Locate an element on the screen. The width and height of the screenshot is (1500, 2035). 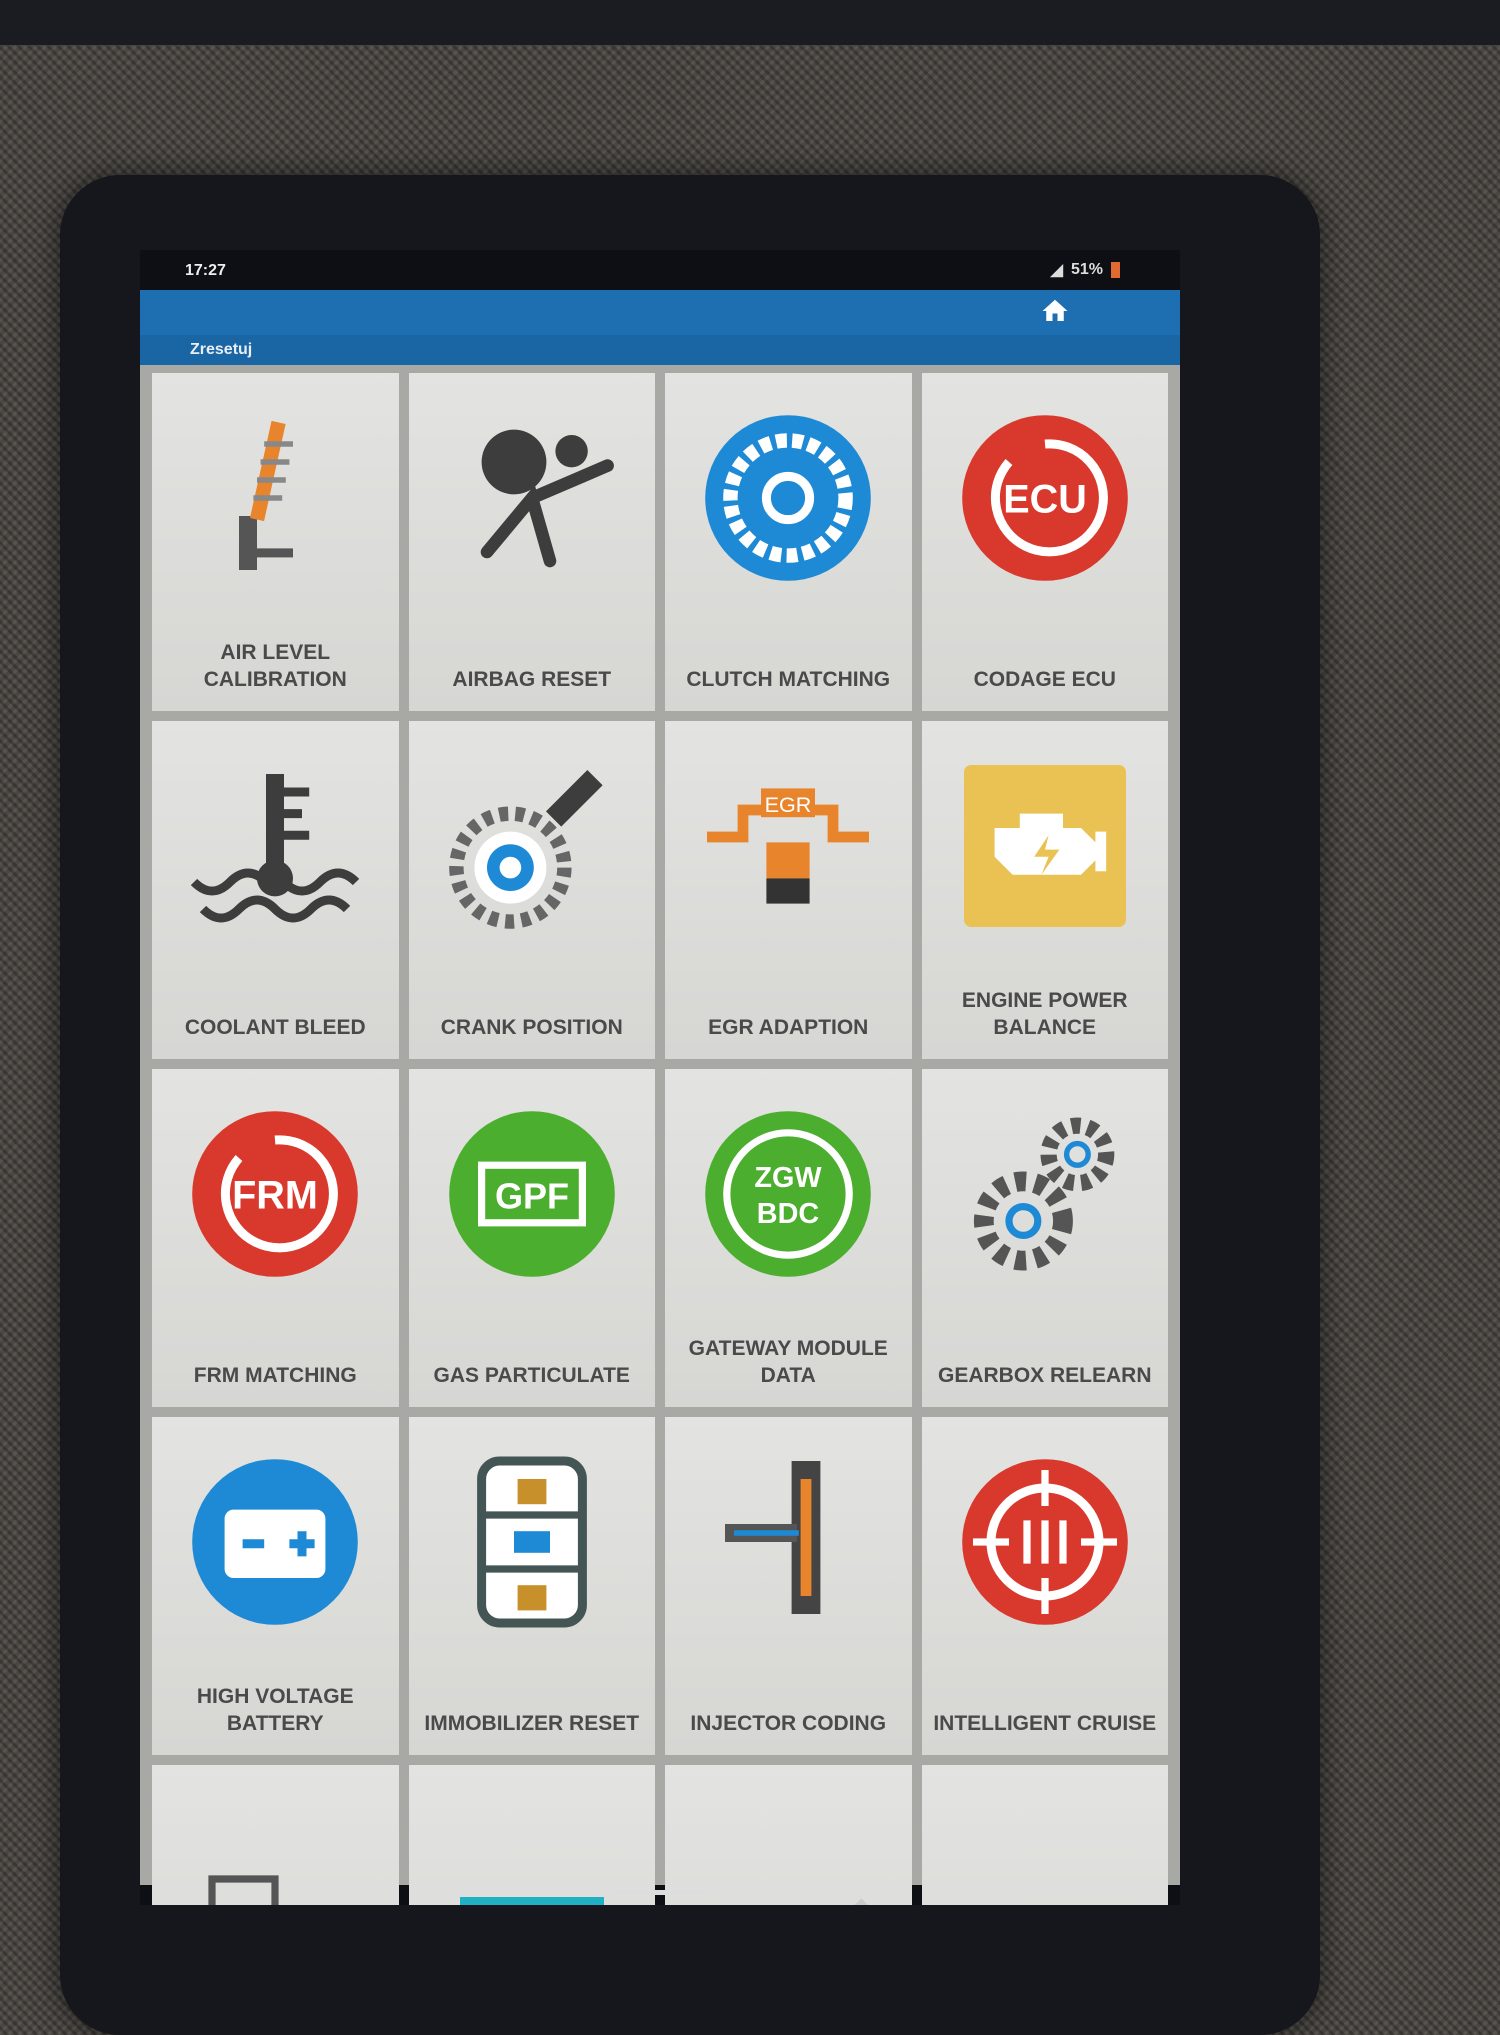
tile-gateway-module-data: ZGW BDC Gateway Module Data is located at coordinates (788, 1238).